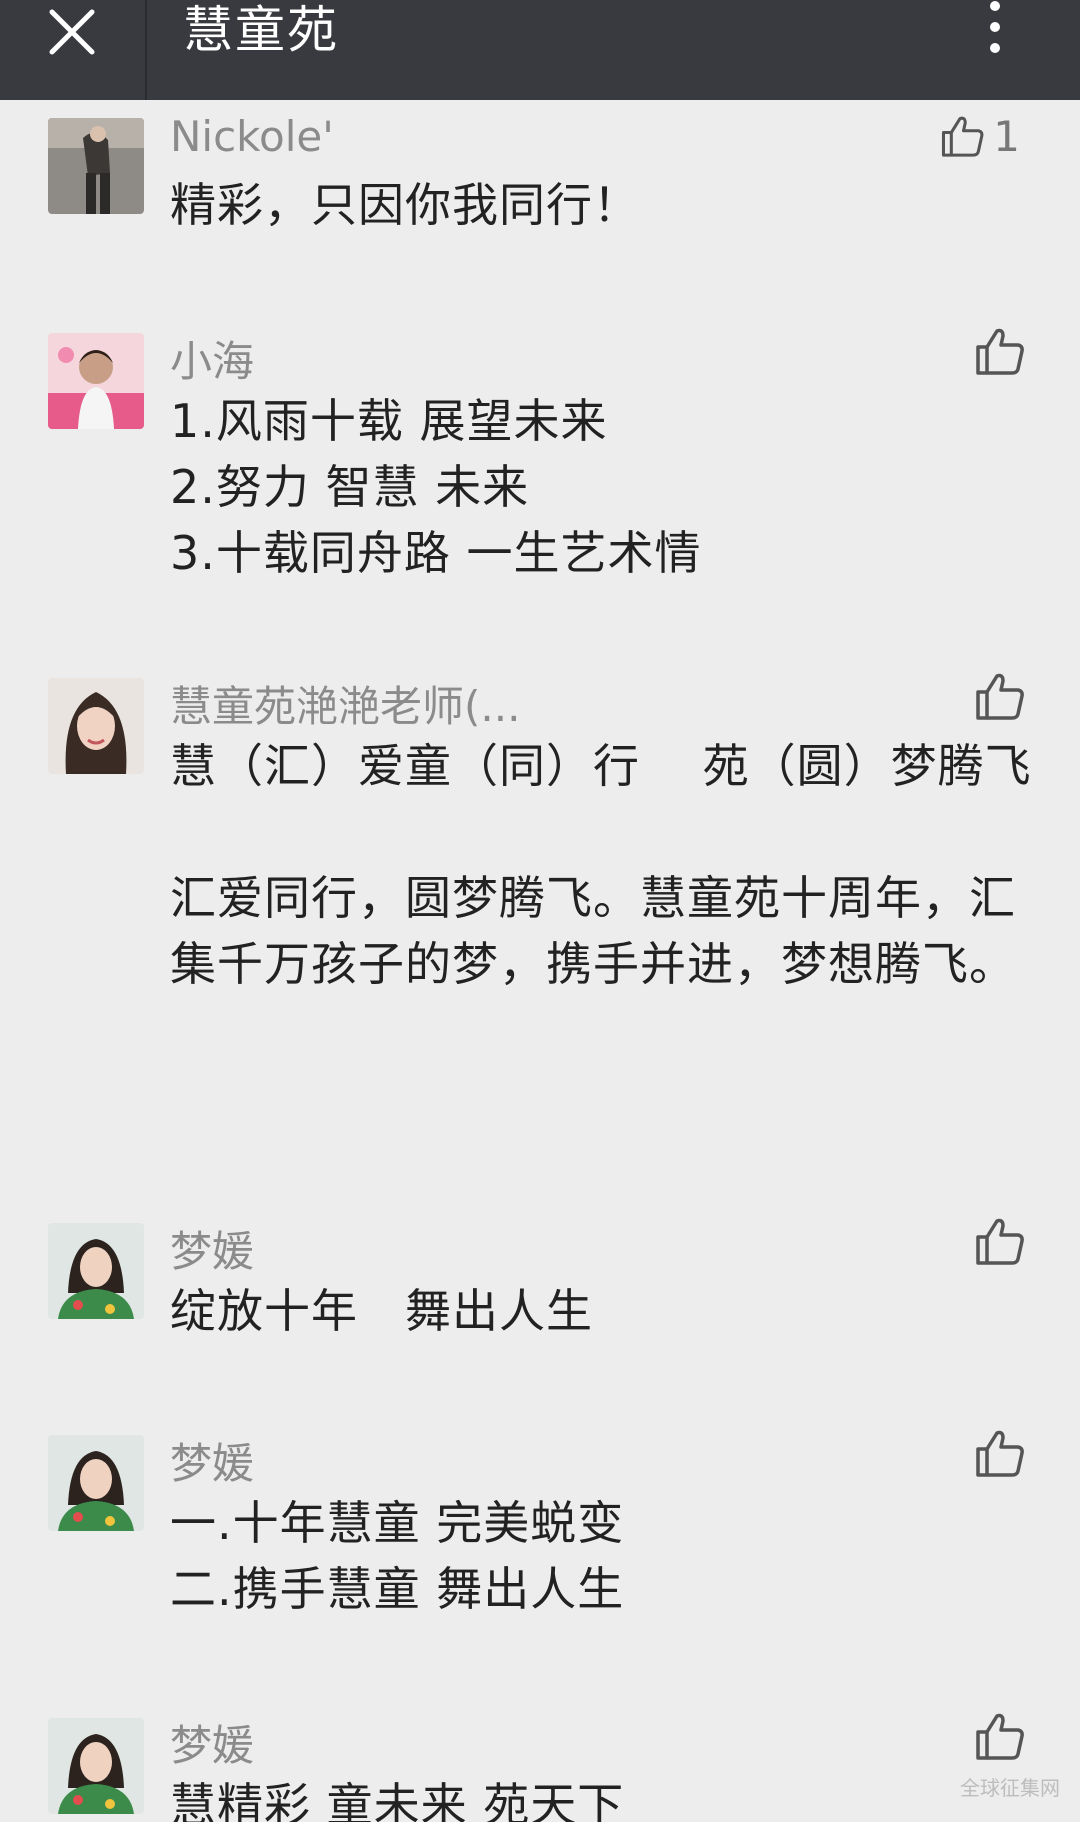 The image size is (1080, 1822). I want to click on comment-author: Nickole', so click(252, 136).